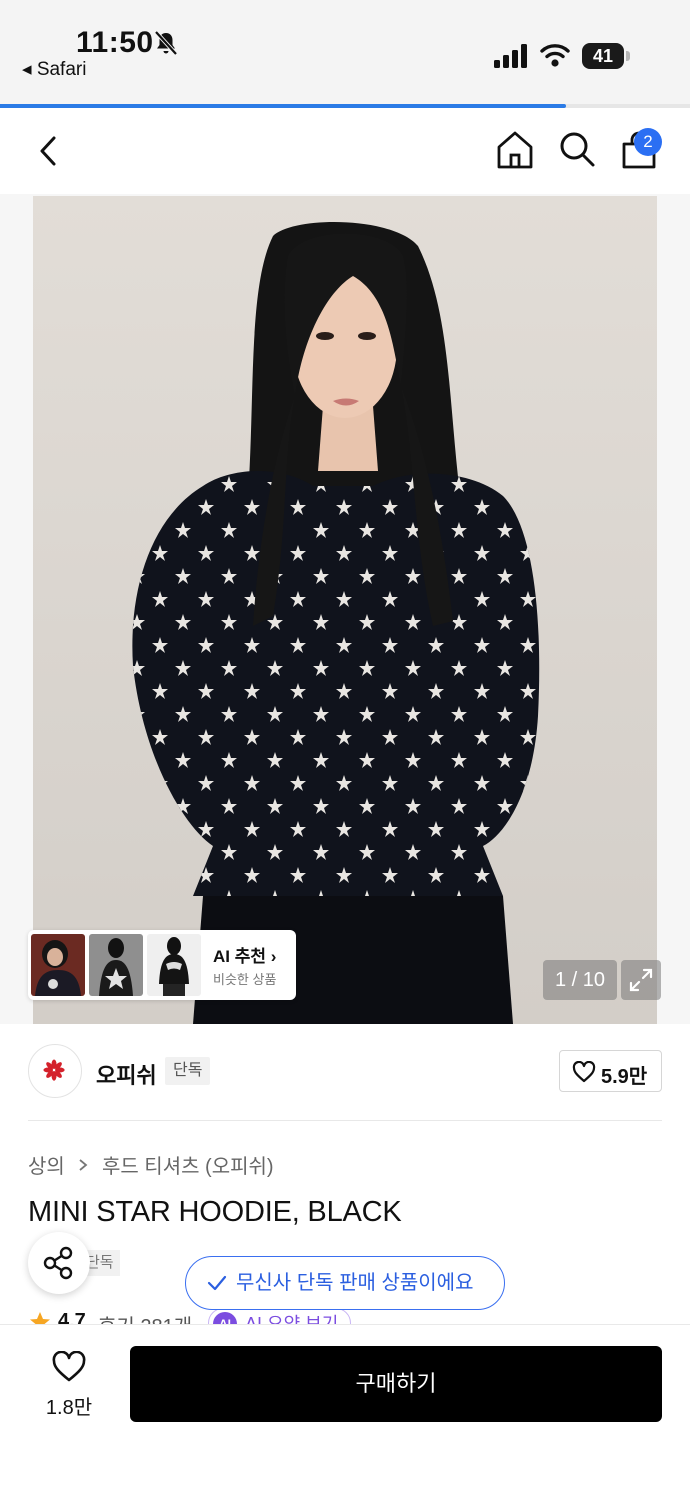 This screenshot has width=690, height=1500. What do you see at coordinates (46, 1167) in the screenshot?
I see `breadcrumb-item: 상의` at bounding box center [46, 1167].